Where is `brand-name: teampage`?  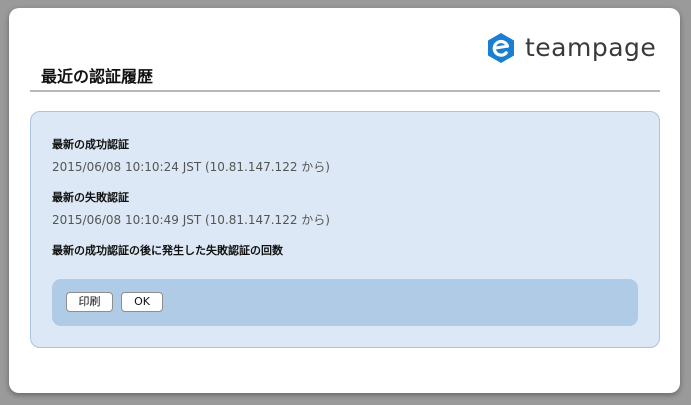
brand-name: teampage is located at coordinates (591, 47).